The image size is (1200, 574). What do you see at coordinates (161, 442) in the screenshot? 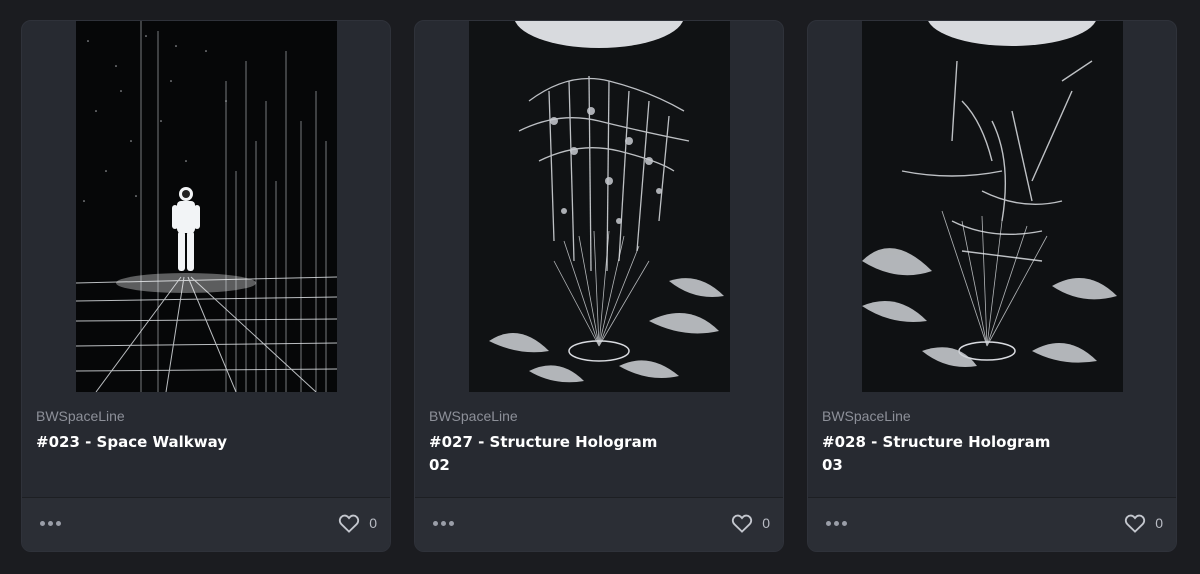
I see `nft-title: #023 - Space Walkway` at bounding box center [161, 442].